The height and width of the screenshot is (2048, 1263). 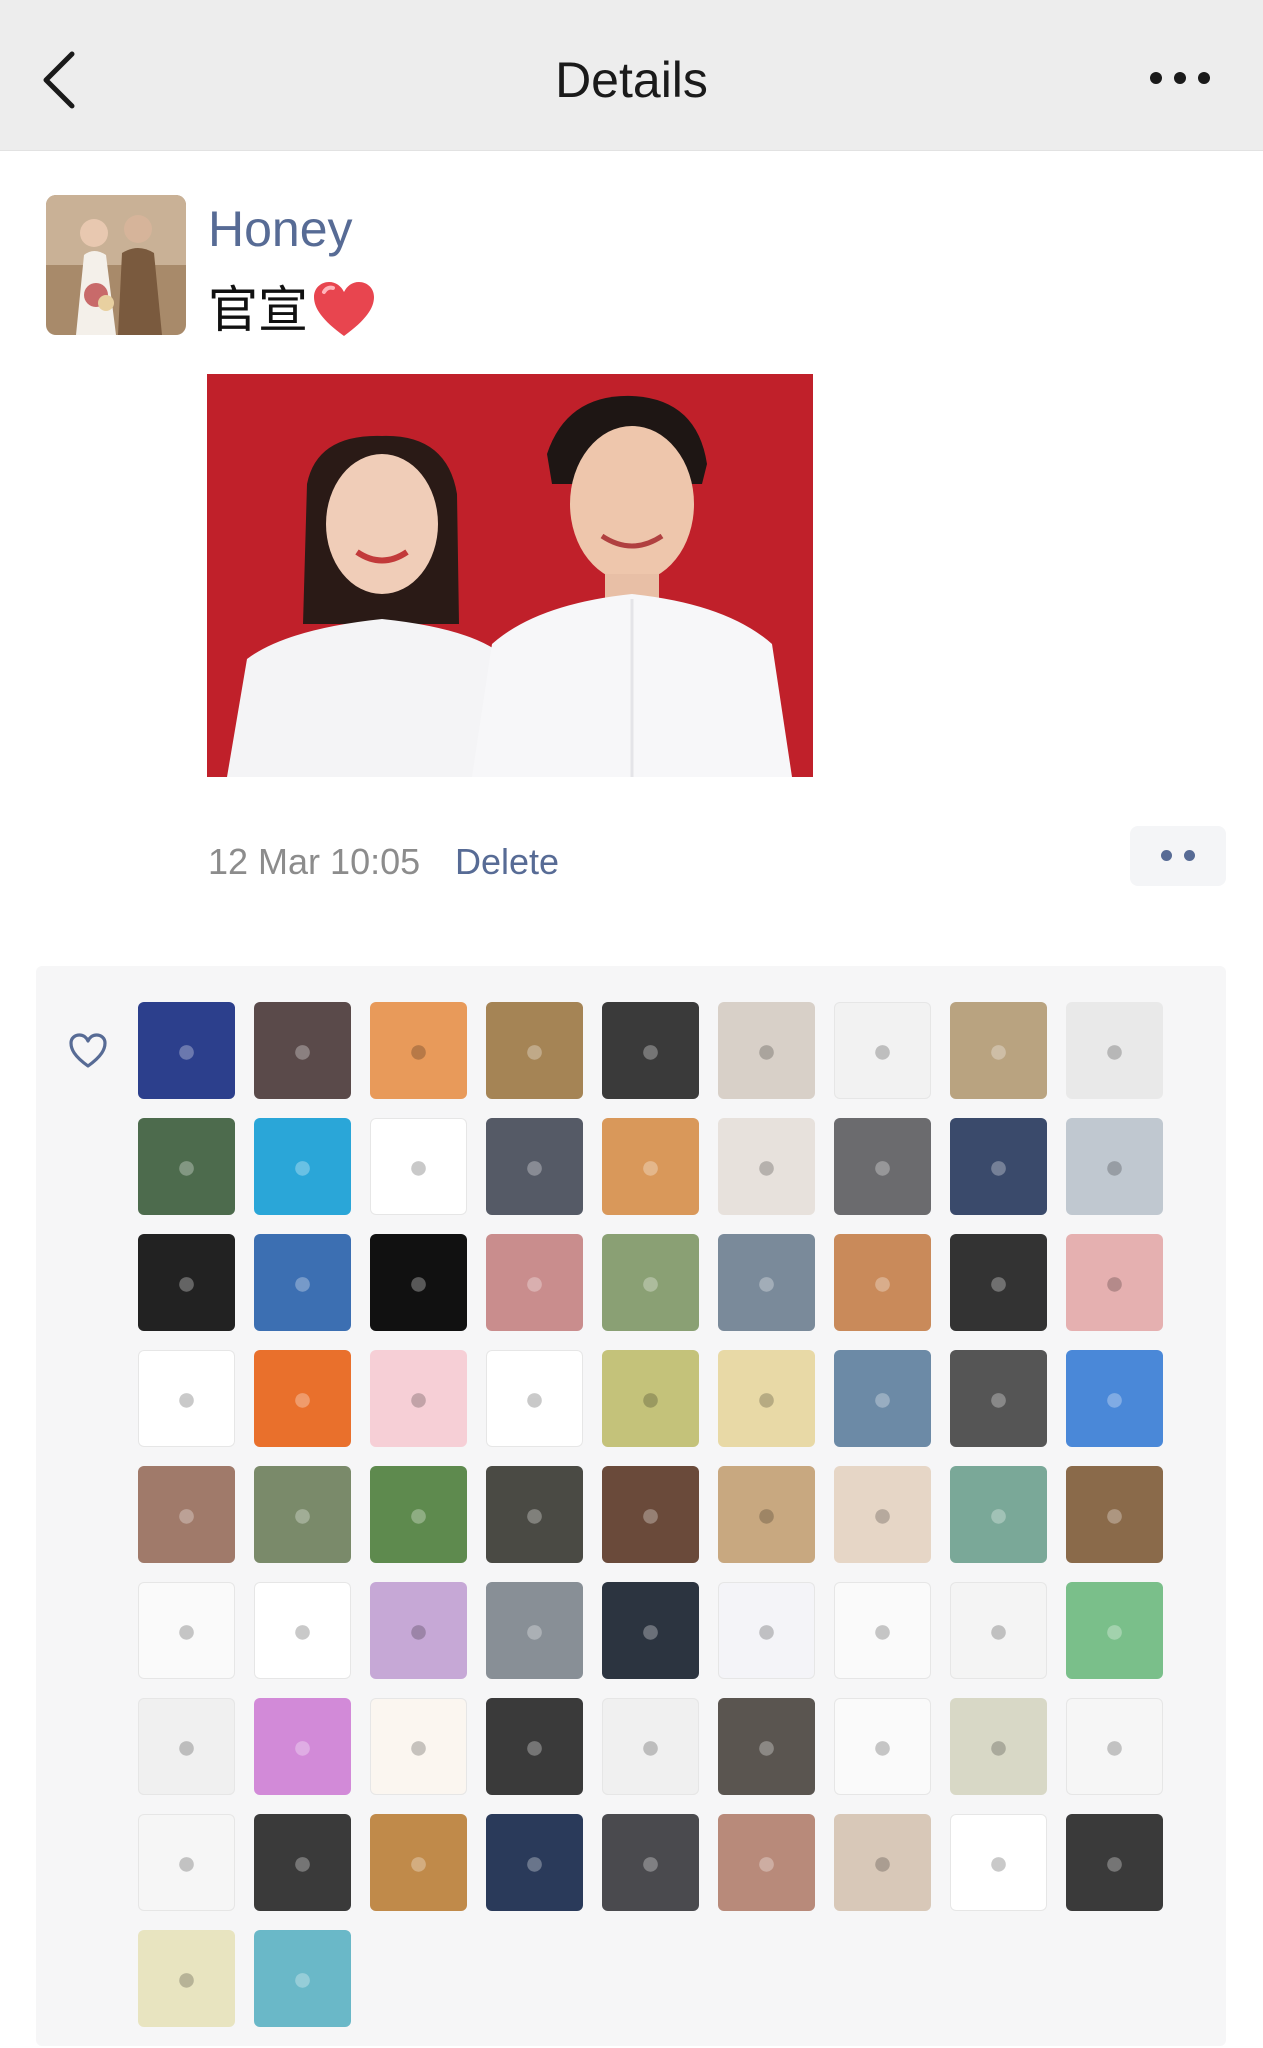 I want to click on heart-outline-icon, so click(x=88, y=1050).